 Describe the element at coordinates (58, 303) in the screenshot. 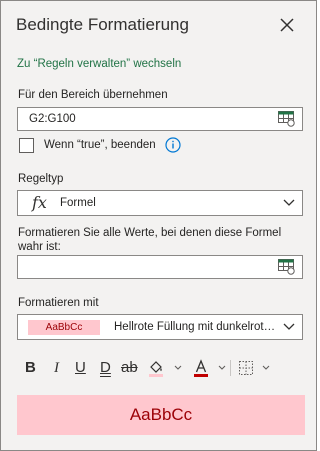

I see `format-with-label: Formatieren mit` at that location.